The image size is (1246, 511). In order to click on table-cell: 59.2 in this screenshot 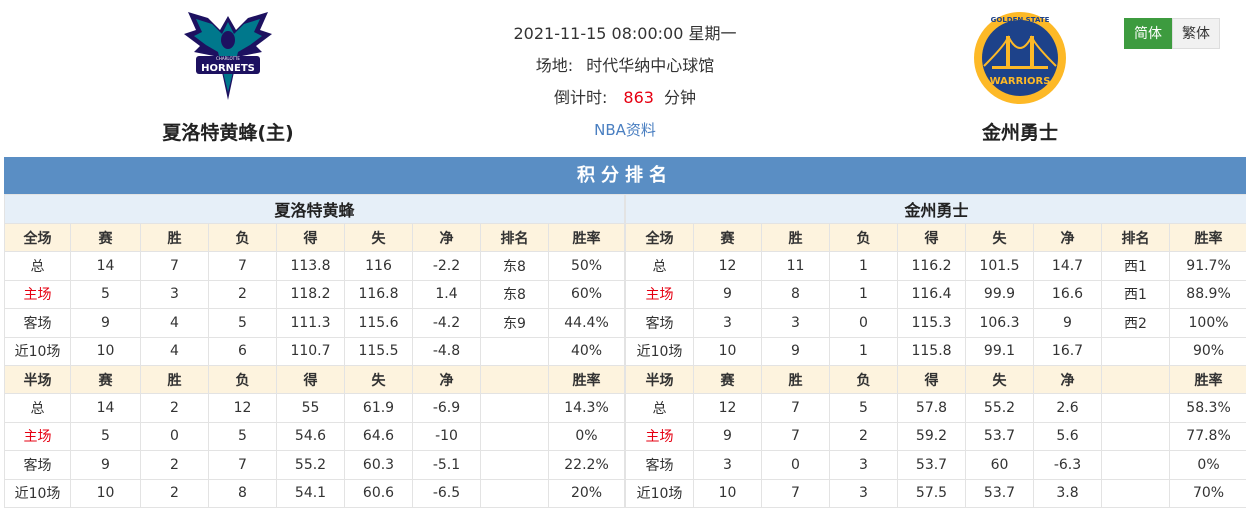, I will do `click(932, 436)`.